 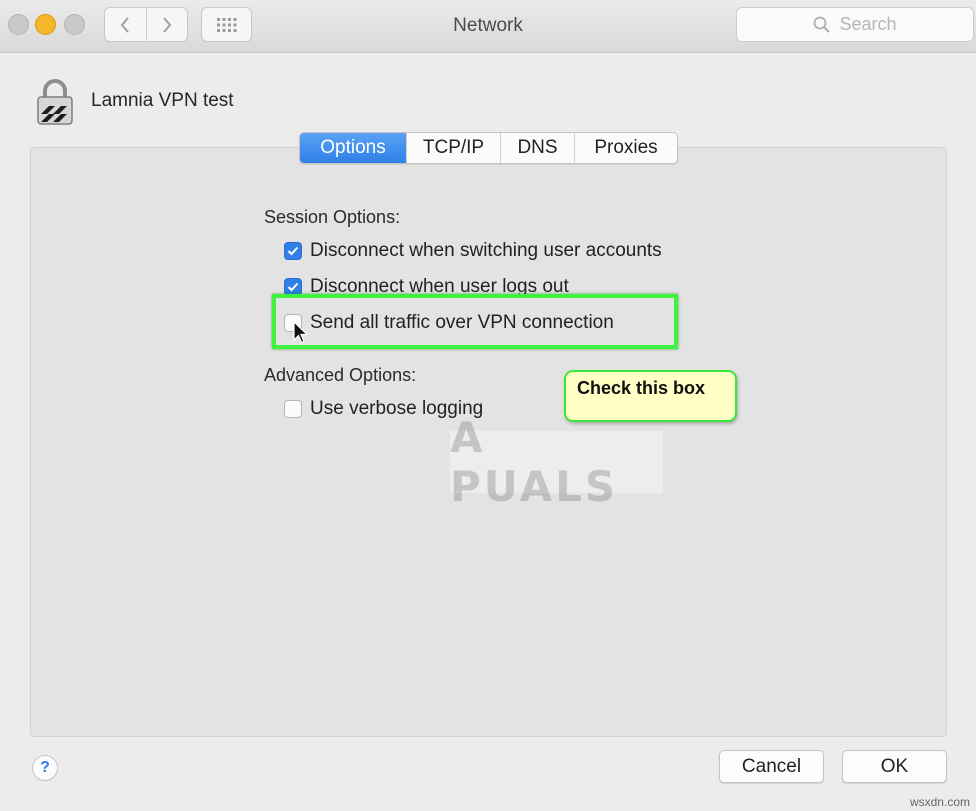 I want to click on credit-text: wsxdn.com, so click(x=939, y=802).